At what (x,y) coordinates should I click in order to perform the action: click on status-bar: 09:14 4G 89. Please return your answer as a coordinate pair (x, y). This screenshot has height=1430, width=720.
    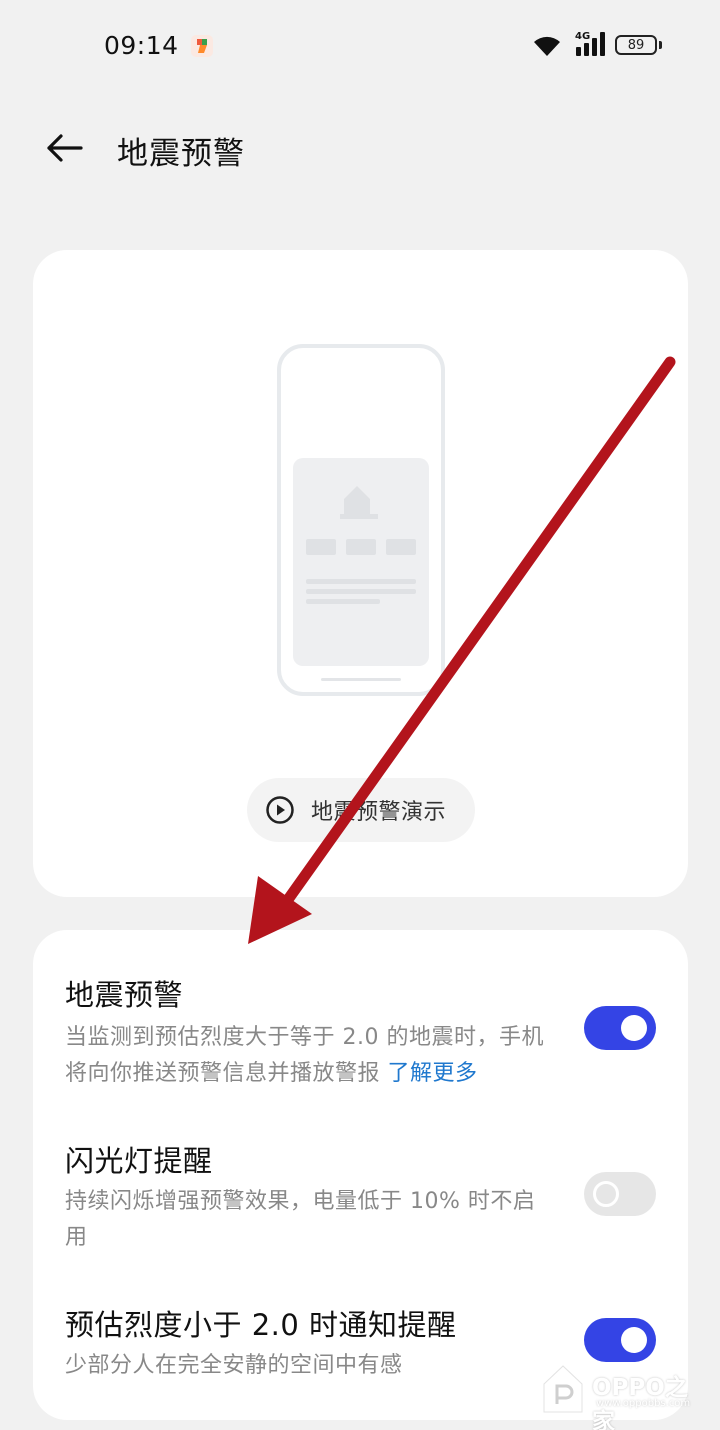
    Looking at the image, I should click on (360, 46).